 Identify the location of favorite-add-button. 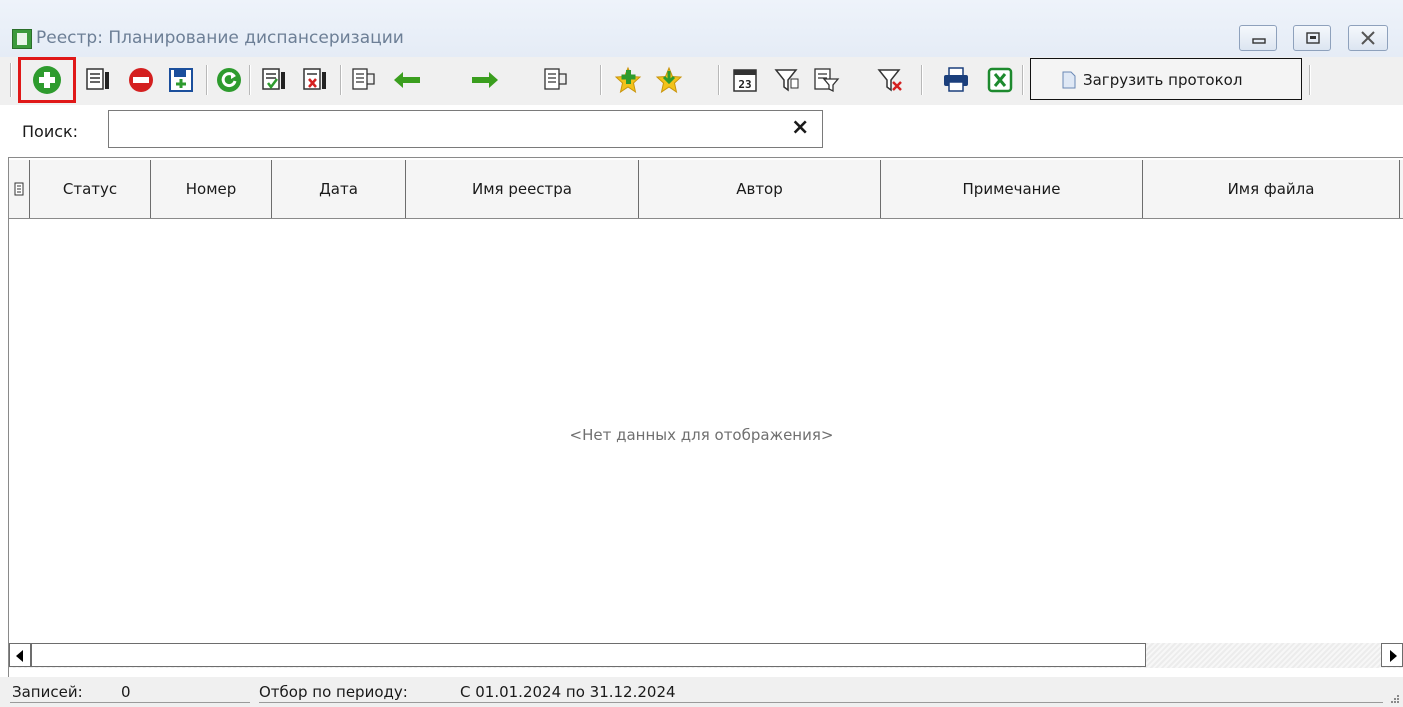
(627, 79).